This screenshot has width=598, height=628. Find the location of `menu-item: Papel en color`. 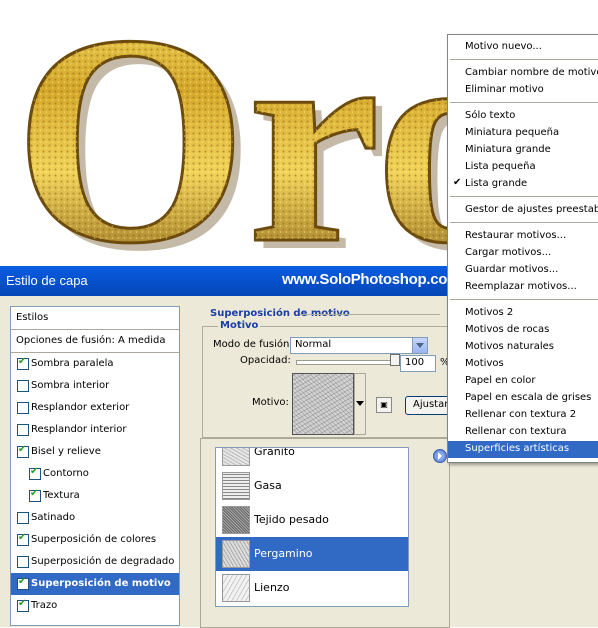

menu-item: Papel en color is located at coordinates (523, 381).